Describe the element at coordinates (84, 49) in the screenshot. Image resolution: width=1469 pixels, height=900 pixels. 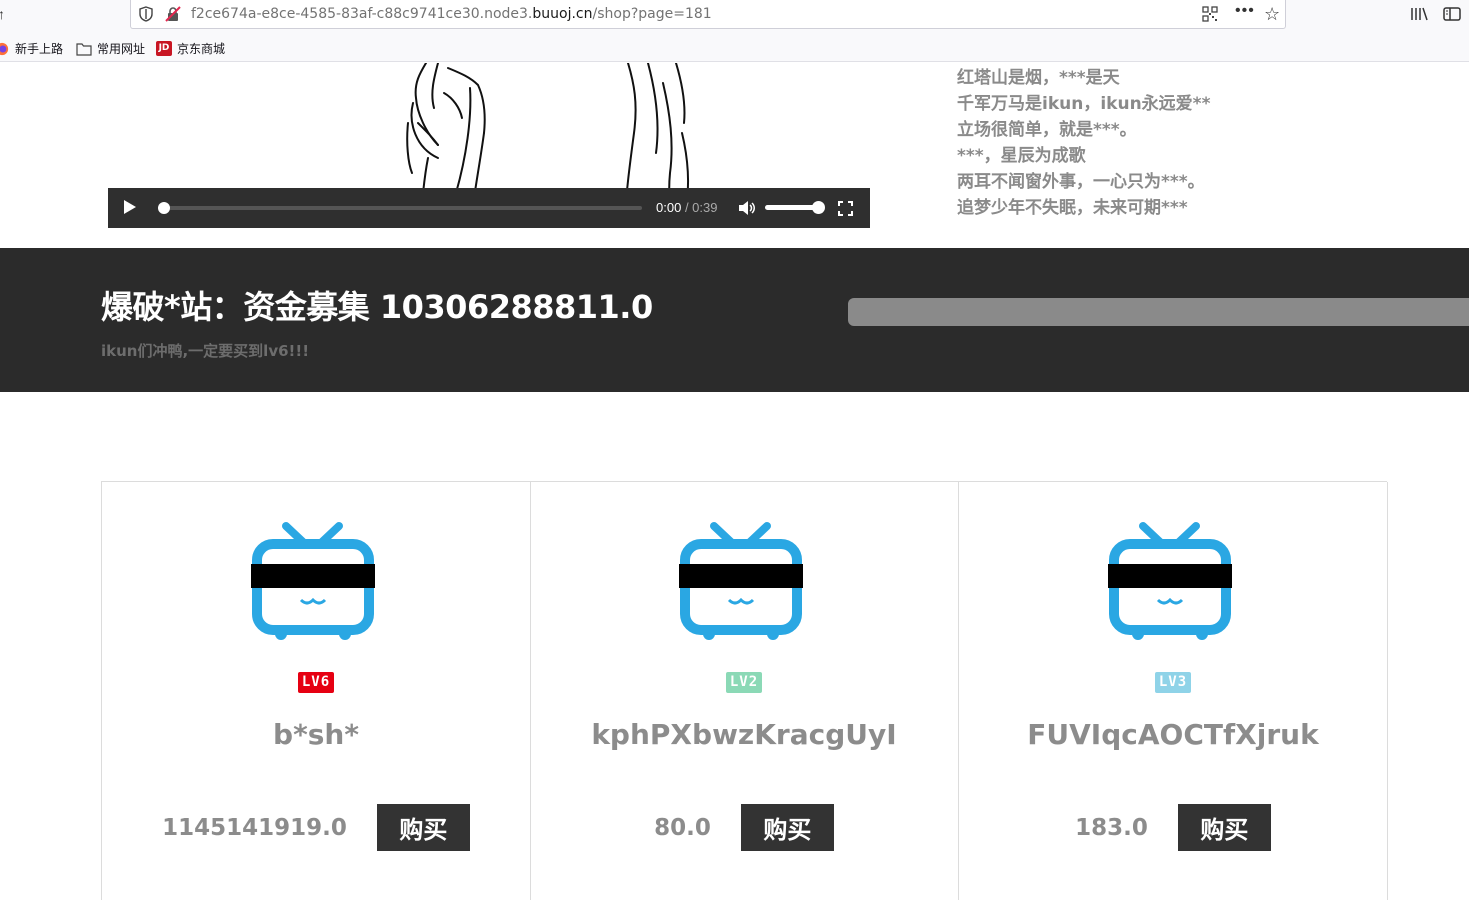
I see `folder-icon` at that location.